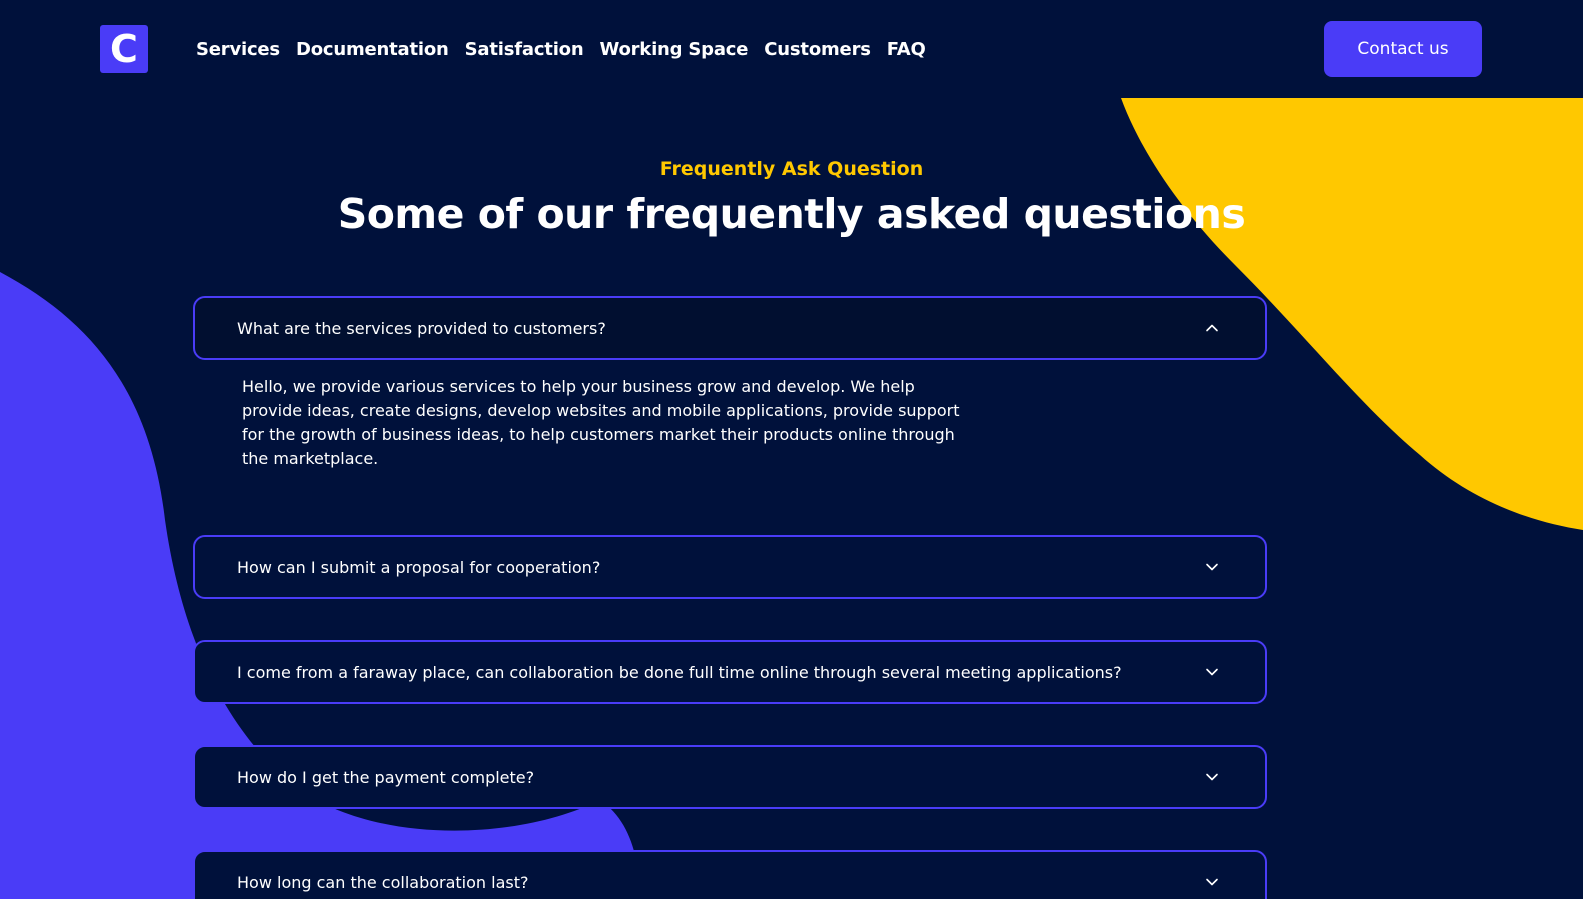 The width and height of the screenshot is (1583, 899). Describe the element at coordinates (1212, 328) in the screenshot. I see `chevron-up-icon` at that location.